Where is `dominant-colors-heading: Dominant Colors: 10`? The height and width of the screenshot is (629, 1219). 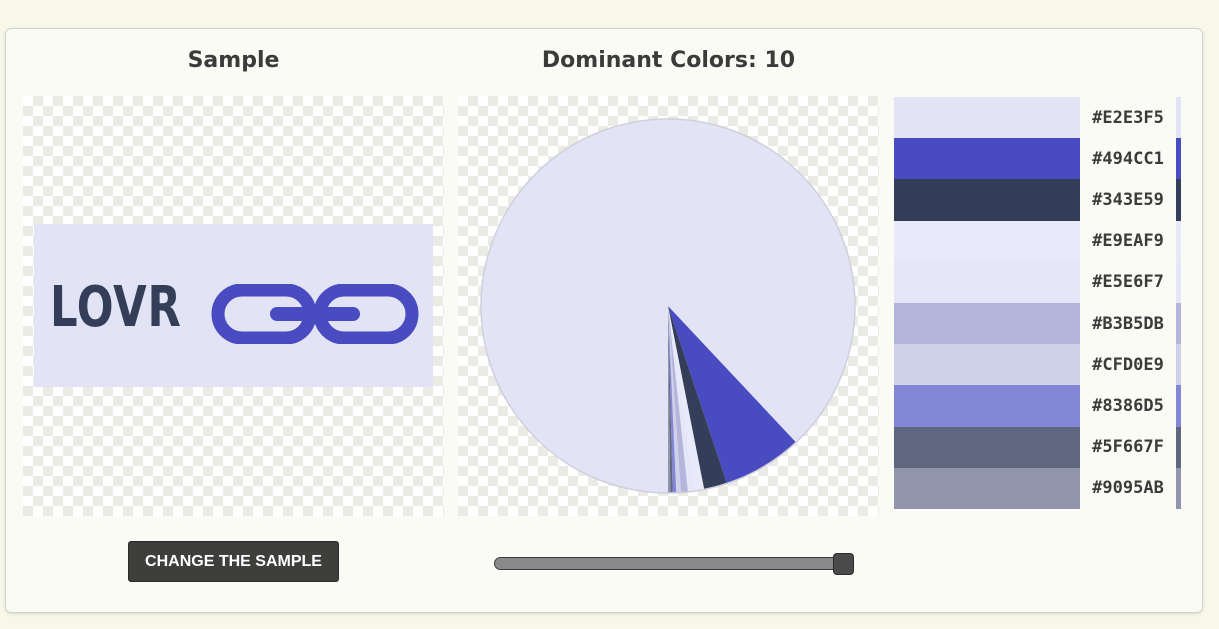 dominant-colors-heading: Dominant Colors: 10 is located at coordinates (668, 60).